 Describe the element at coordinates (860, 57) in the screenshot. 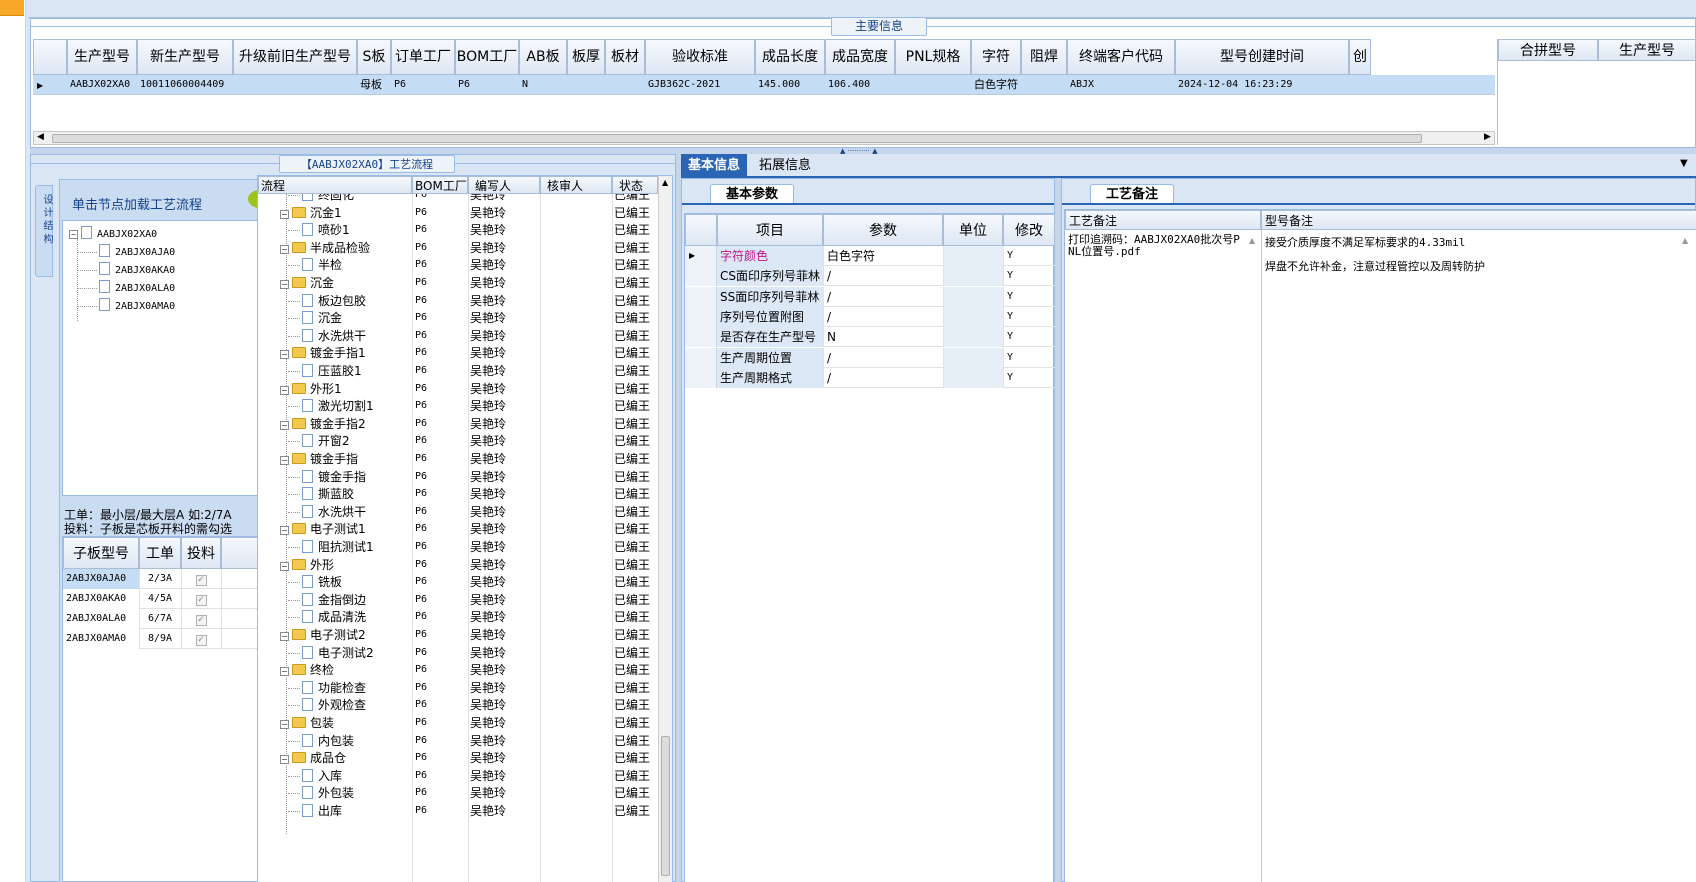

I see `main-col-header: 成品宽度` at that location.